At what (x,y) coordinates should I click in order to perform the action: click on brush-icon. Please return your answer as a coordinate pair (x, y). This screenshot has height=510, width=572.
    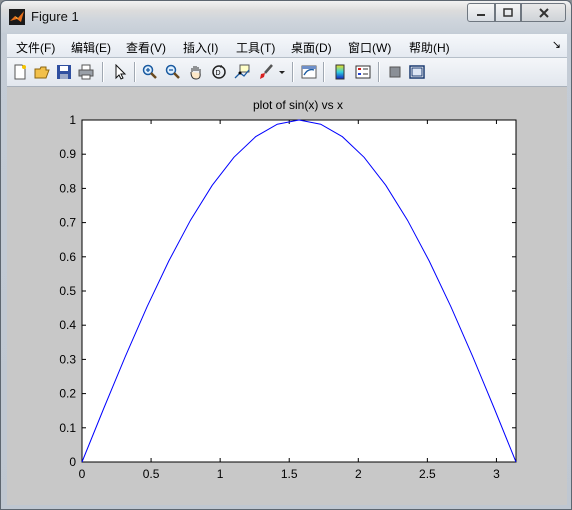
    Looking at the image, I should click on (266, 72).